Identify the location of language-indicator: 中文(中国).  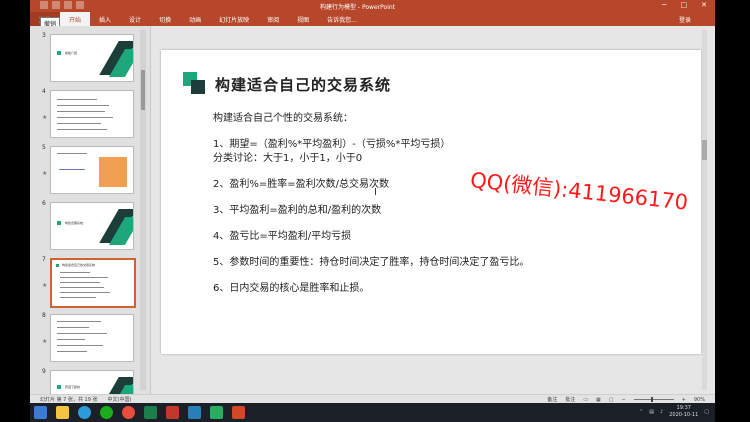
(120, 399).